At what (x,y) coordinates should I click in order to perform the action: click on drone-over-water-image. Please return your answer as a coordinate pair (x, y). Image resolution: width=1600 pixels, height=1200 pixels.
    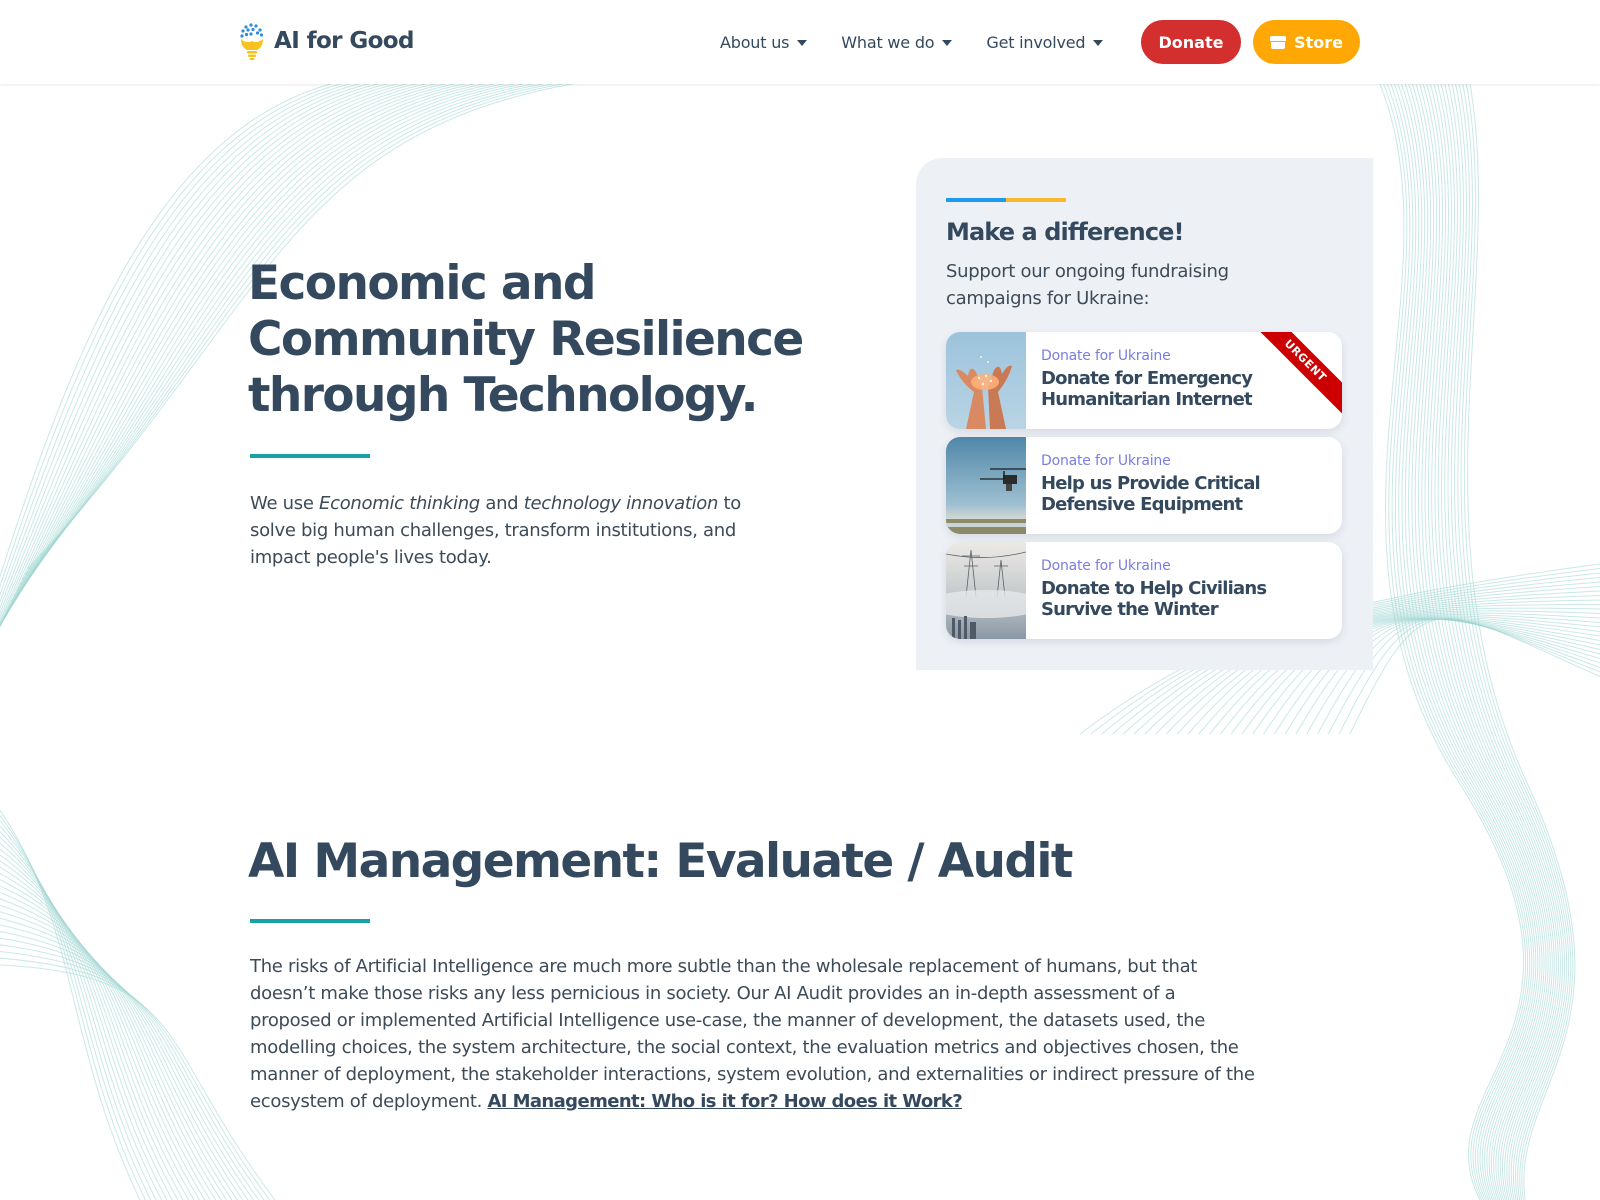
    Looking at the image, I should click on (986, 485).